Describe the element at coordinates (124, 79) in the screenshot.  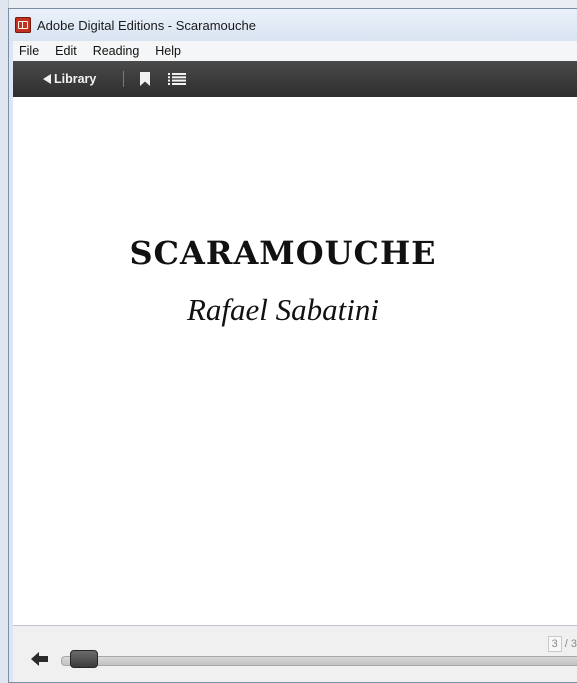
I see `toolbar-divider` at that location.